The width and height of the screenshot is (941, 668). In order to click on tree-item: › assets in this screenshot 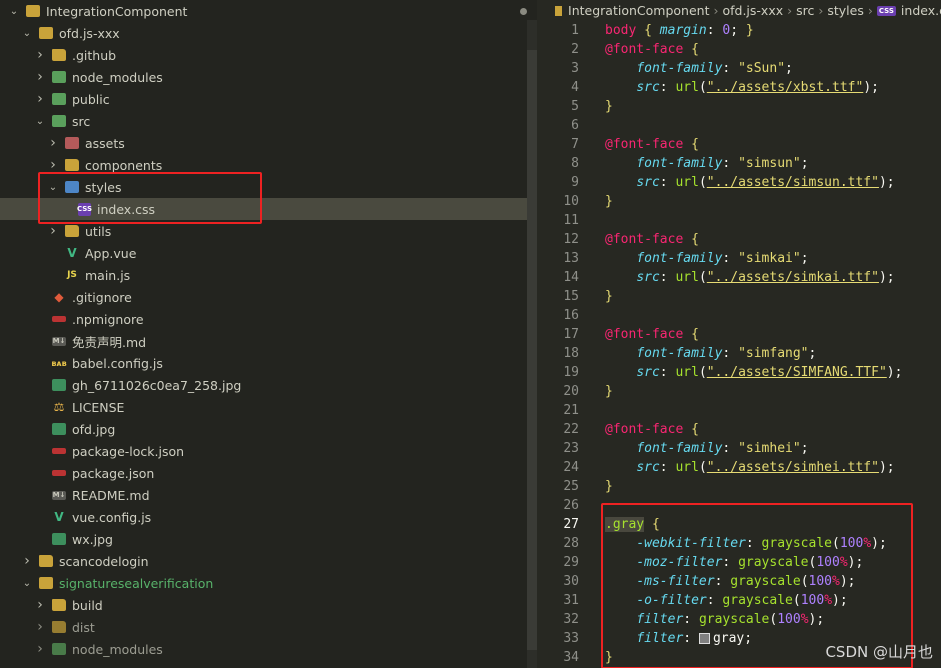, I will do `click(268, 143)`.